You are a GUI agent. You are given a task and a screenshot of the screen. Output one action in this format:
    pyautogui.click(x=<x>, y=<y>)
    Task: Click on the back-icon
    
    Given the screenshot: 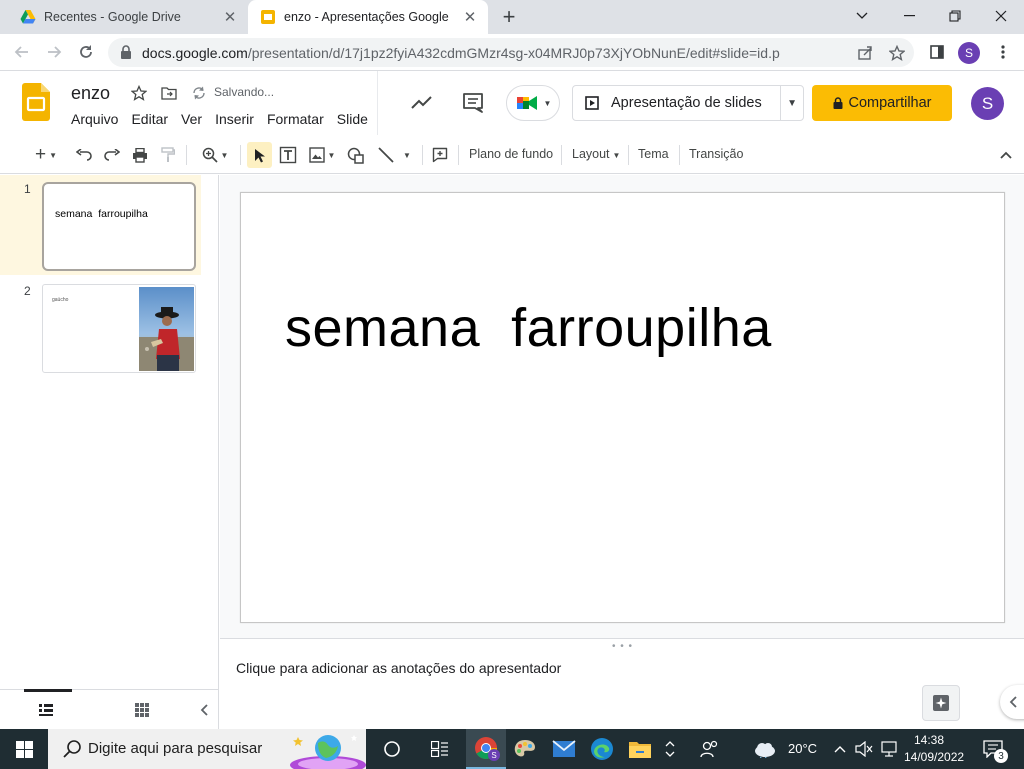 What is the action you would take?
    pyautogui.click(x=22, y=52)
    